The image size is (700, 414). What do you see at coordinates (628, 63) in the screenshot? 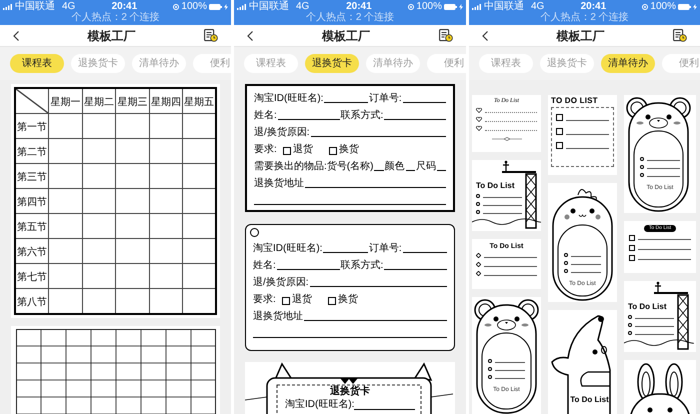
I see `category-tab: 清单待办` at bounding box center [628, 63].